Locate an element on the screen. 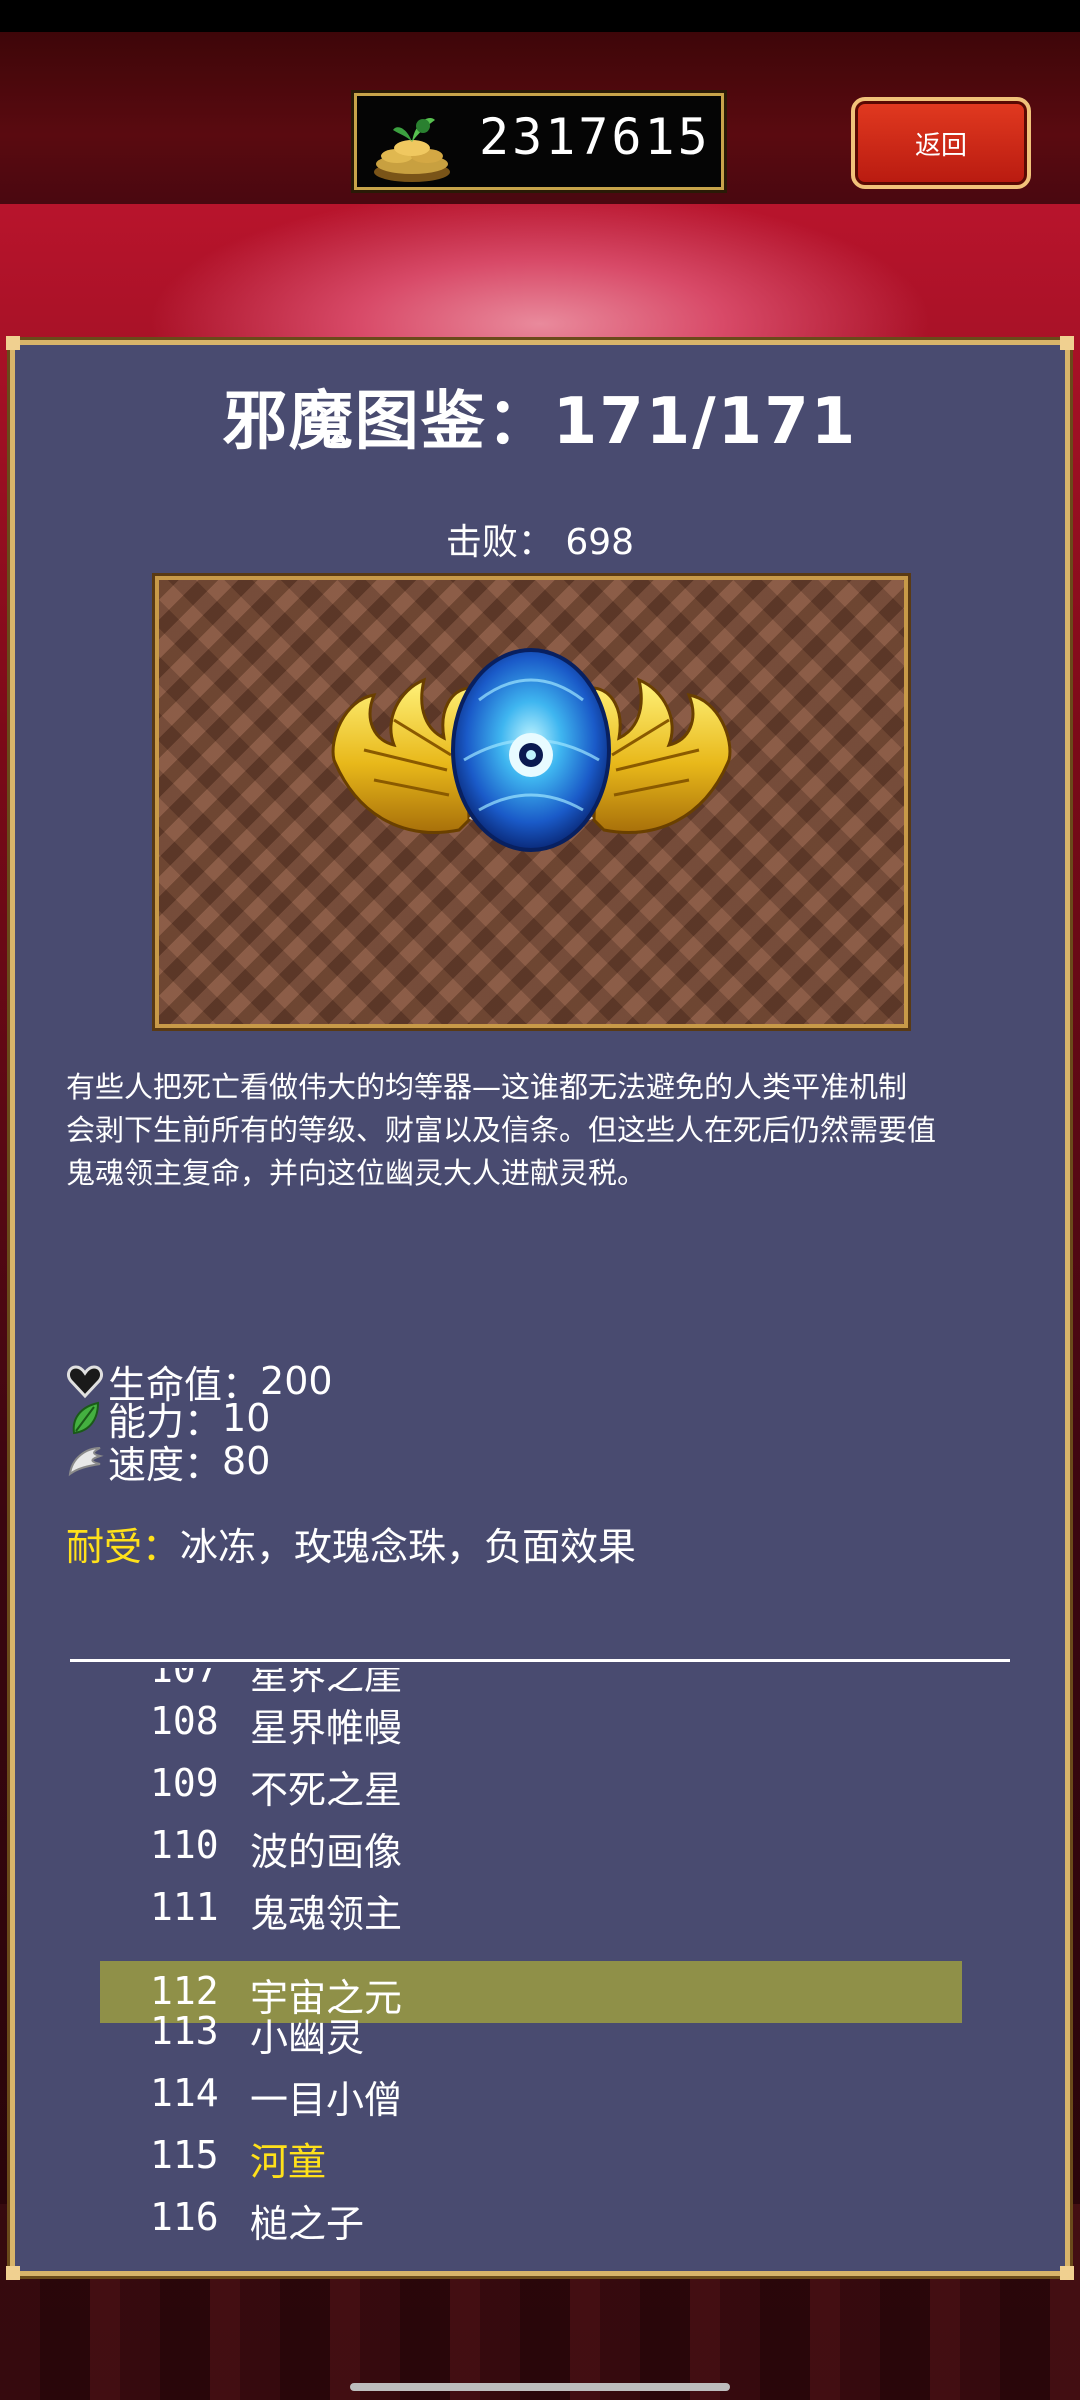 This screenshot has width=1080, height=2400. stat-label: 速度 is located at coordinates (146, 1464).